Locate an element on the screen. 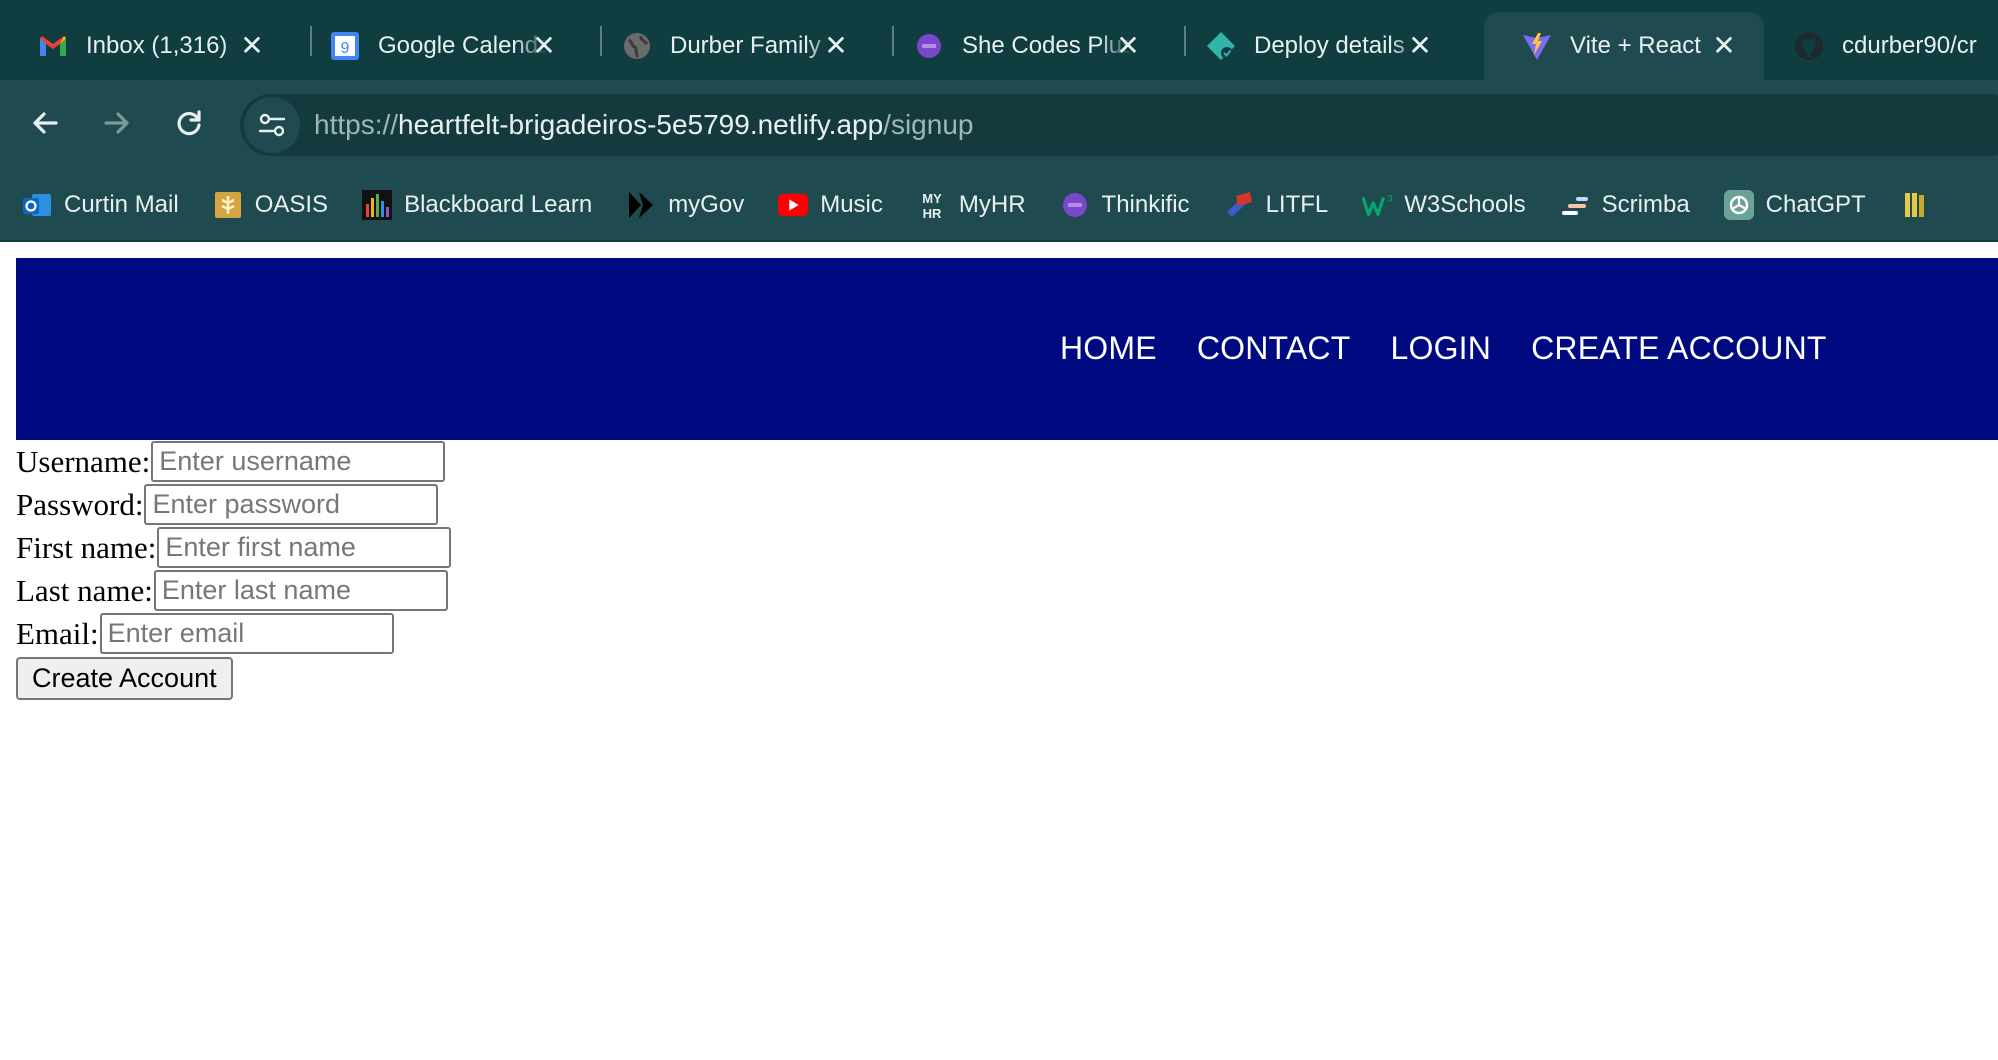 The width and height of the screenshot is (1998, 1060). tab-google-calendar: 9 Google Calendar ✕ is located at coordinates (438, 46).